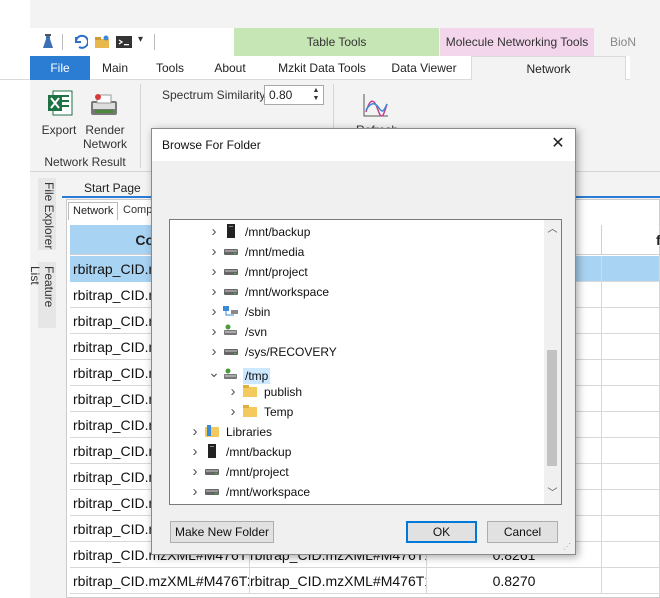 This screenshot has height=598, width=660. Describe the element at coordinates (336, 42) in the screenshot. I see `context-group-table-tools: Table Tools` at that location.